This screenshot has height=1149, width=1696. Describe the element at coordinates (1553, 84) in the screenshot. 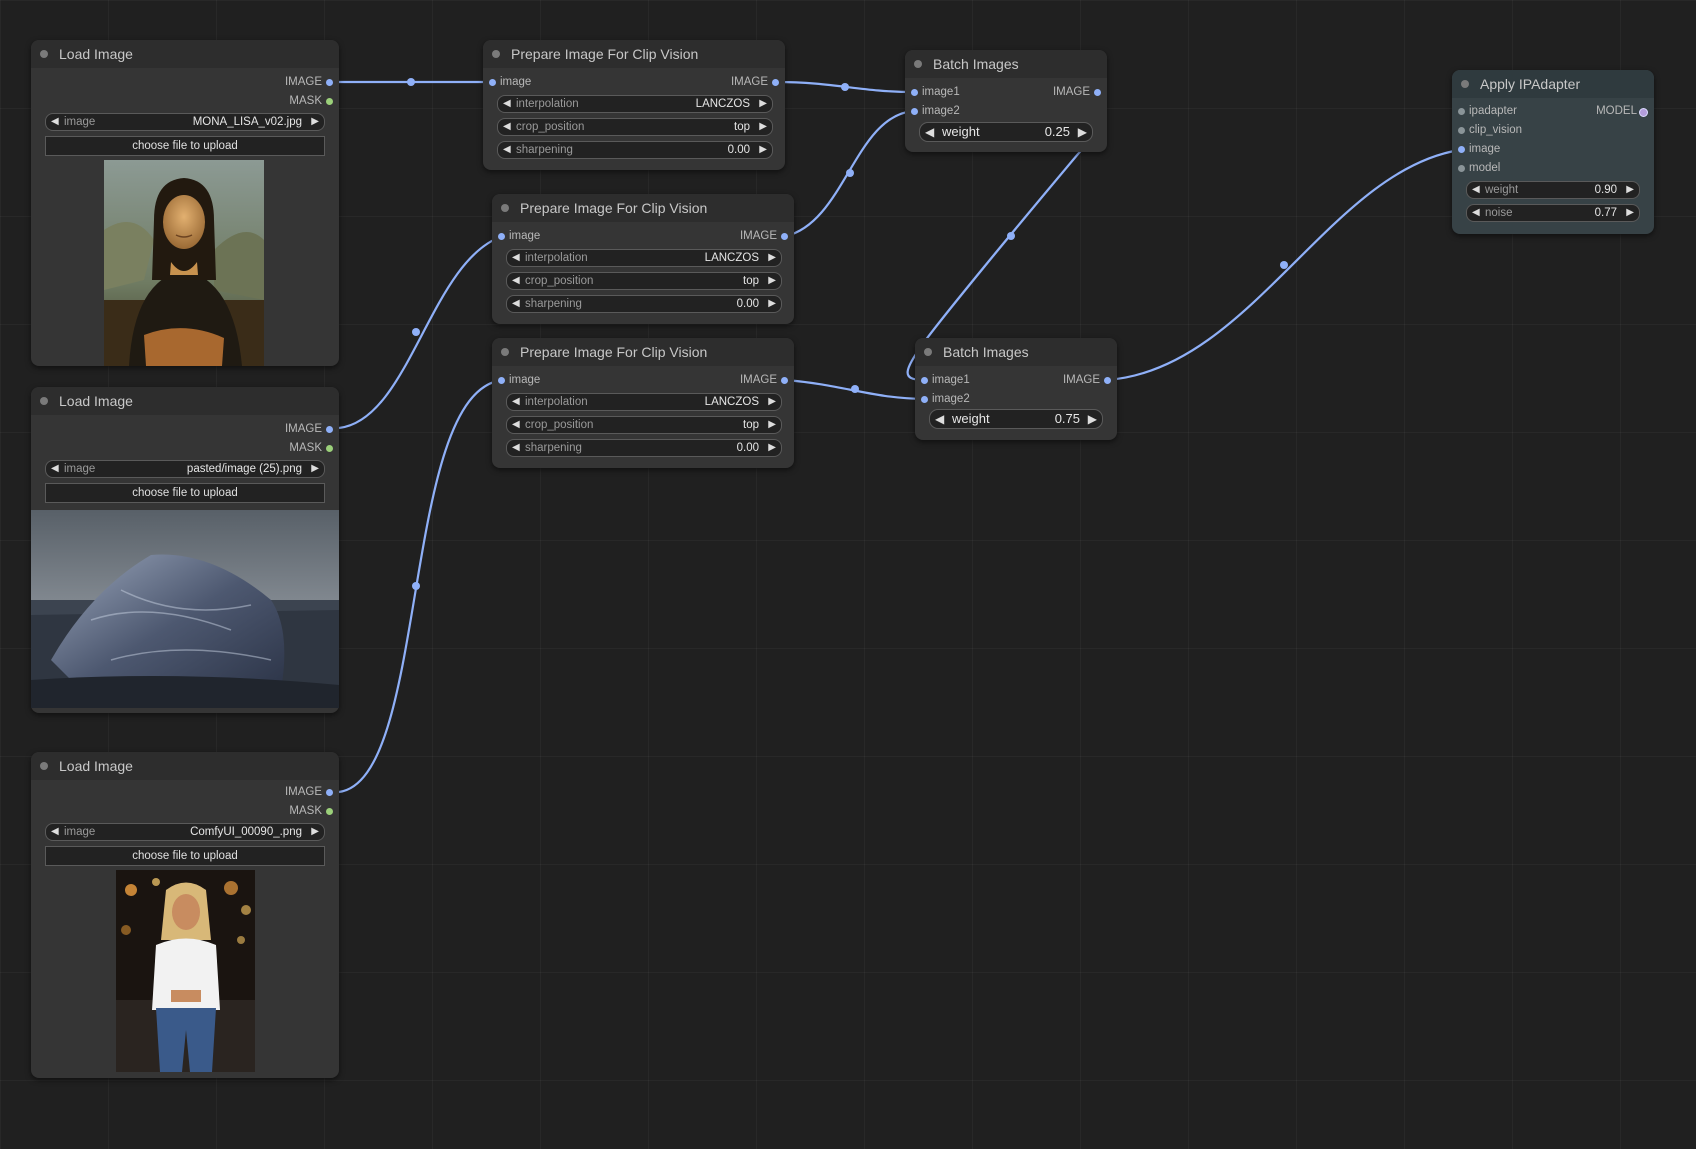

I see `node-title-bar: Apply IPAdapter` at that location.